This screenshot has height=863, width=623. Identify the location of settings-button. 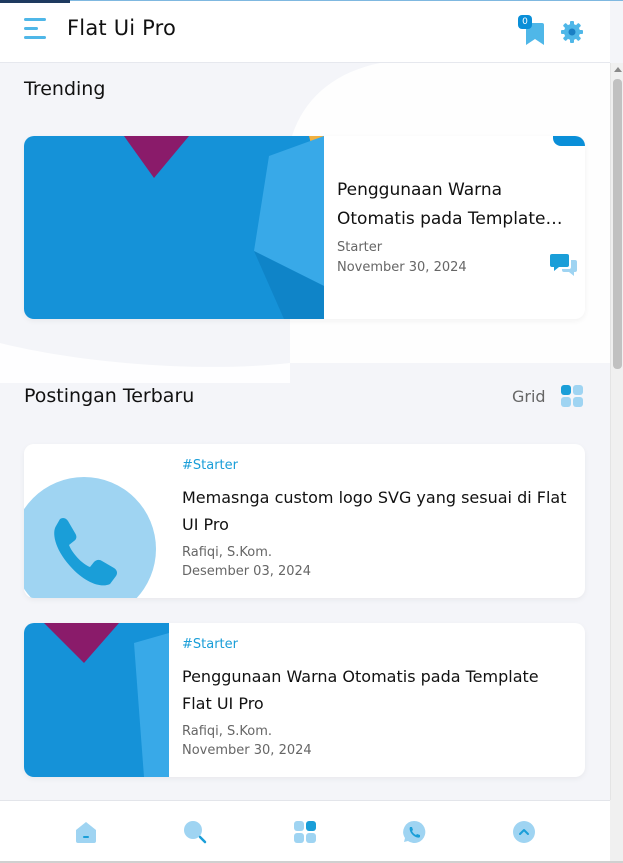
(572, 32).